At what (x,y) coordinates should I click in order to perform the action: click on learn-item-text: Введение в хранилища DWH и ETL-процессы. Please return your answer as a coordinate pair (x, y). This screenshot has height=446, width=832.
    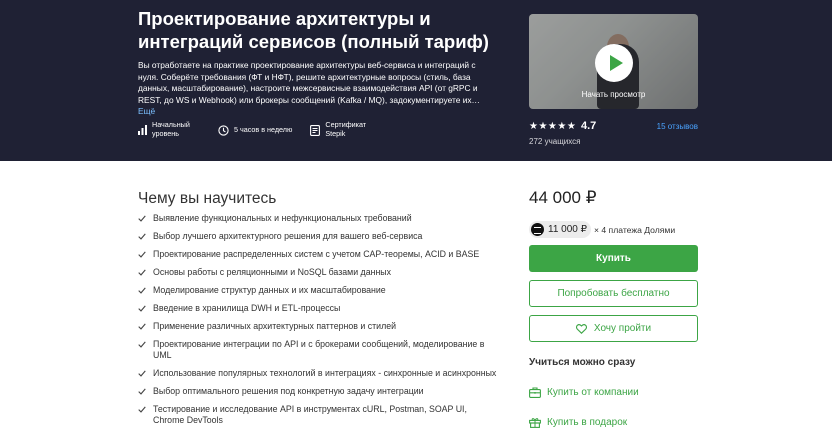
    Looking at the image, I should click on (247, 308).